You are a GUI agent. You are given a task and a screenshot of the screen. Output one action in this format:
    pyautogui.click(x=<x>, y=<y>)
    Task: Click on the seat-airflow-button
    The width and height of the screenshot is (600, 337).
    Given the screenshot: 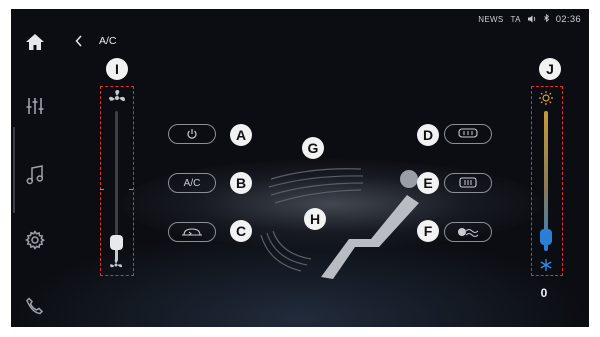 What is the action you would take?
    pyautogui.click(x=468, y=232)
    